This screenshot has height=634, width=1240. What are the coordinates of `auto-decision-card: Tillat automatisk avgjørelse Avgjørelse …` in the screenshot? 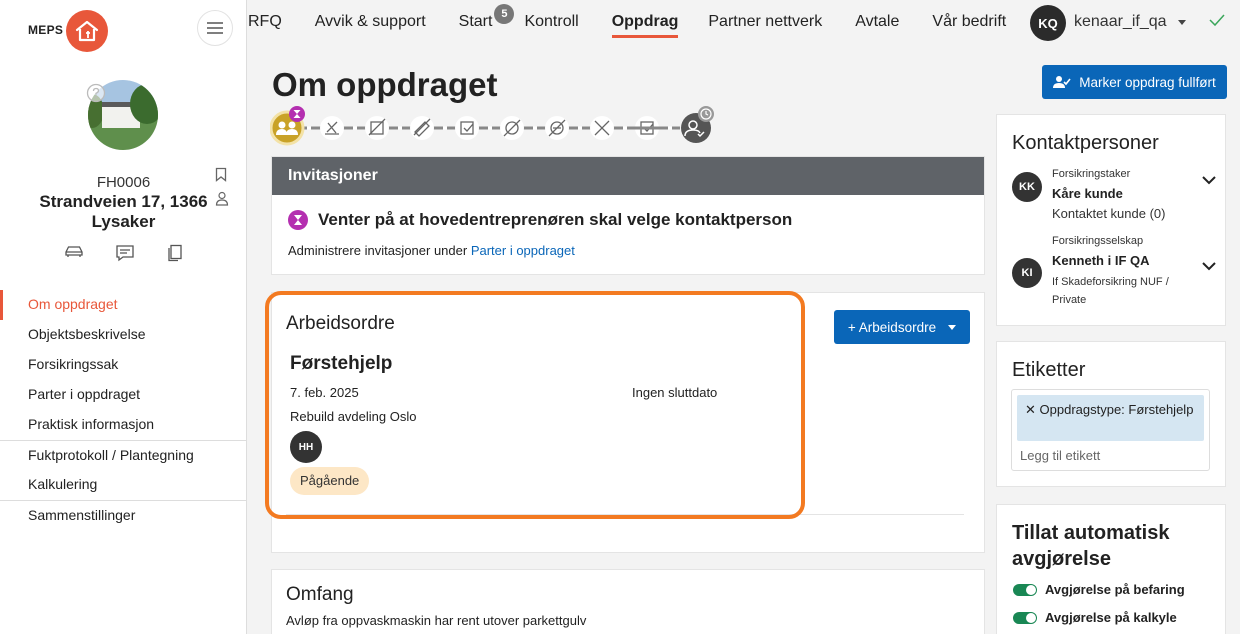 It's located at (1111, 569).